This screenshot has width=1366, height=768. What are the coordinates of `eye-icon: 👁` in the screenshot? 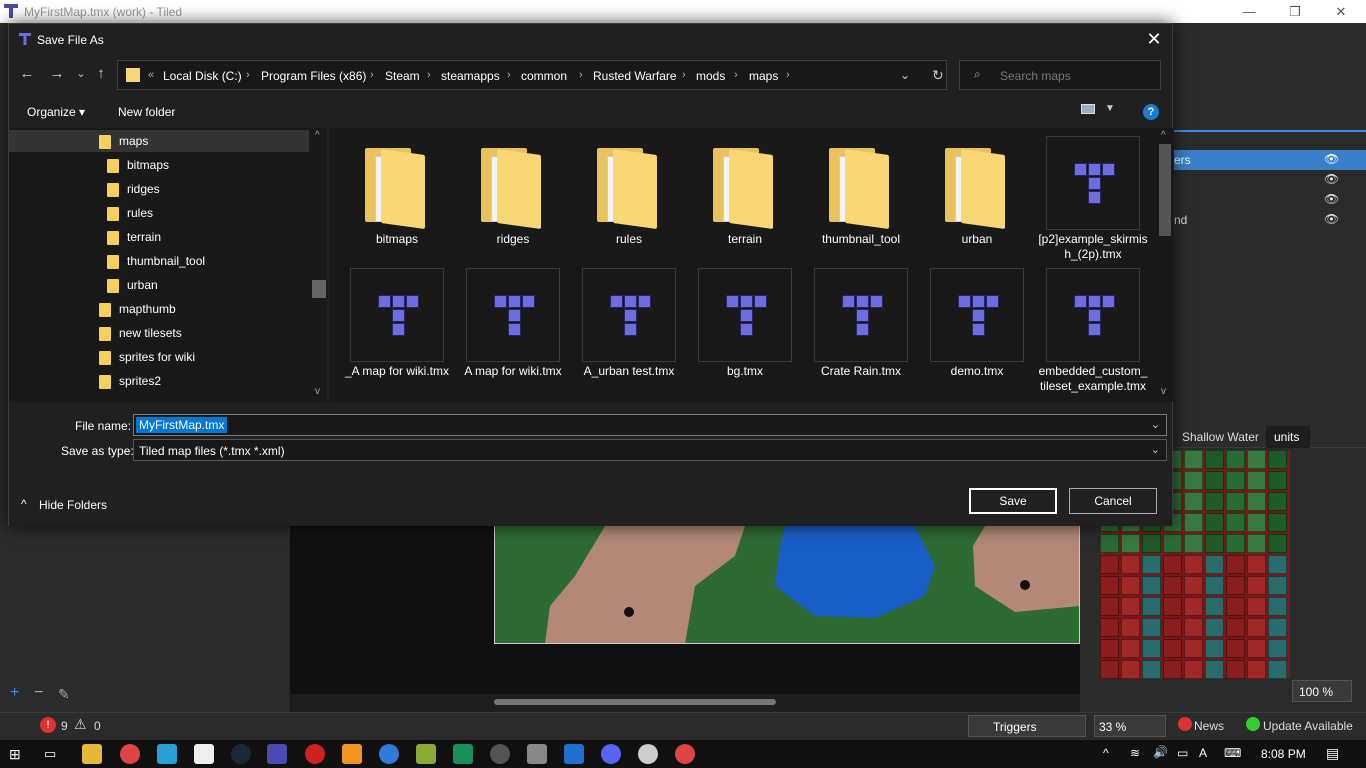 It's located at (1331, 199).